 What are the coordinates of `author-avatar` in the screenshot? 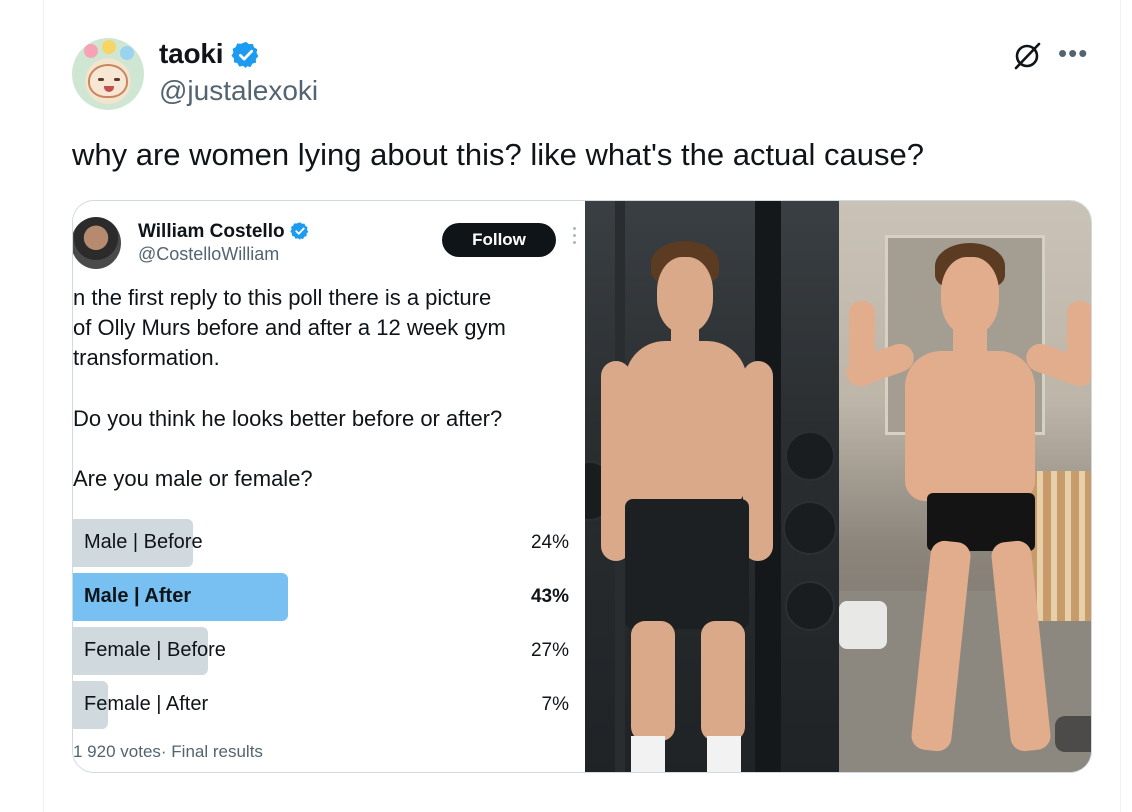 It's located at (108, 74).